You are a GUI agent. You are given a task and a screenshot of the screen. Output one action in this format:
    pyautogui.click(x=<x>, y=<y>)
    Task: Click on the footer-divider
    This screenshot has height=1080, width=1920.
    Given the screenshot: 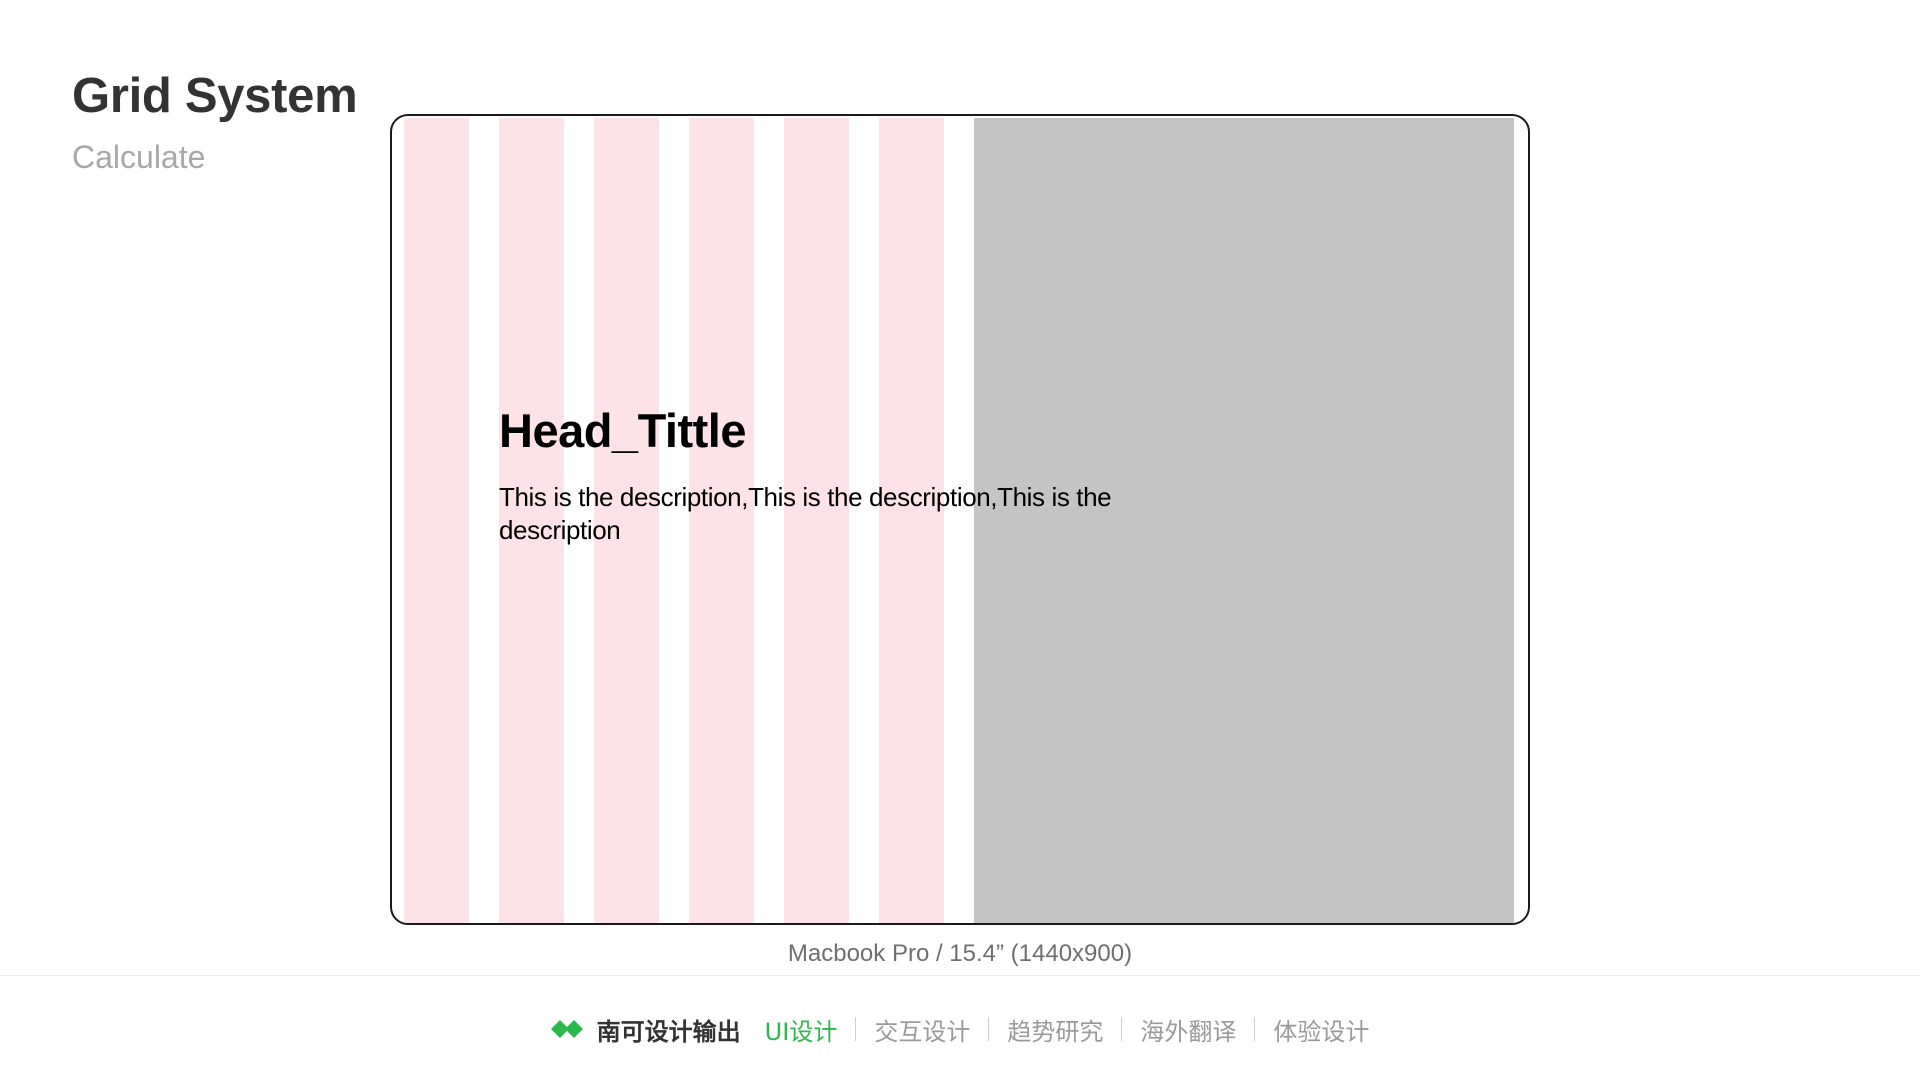 What is the action you would take?
    pyautogui.click(x=960, y=975)
    